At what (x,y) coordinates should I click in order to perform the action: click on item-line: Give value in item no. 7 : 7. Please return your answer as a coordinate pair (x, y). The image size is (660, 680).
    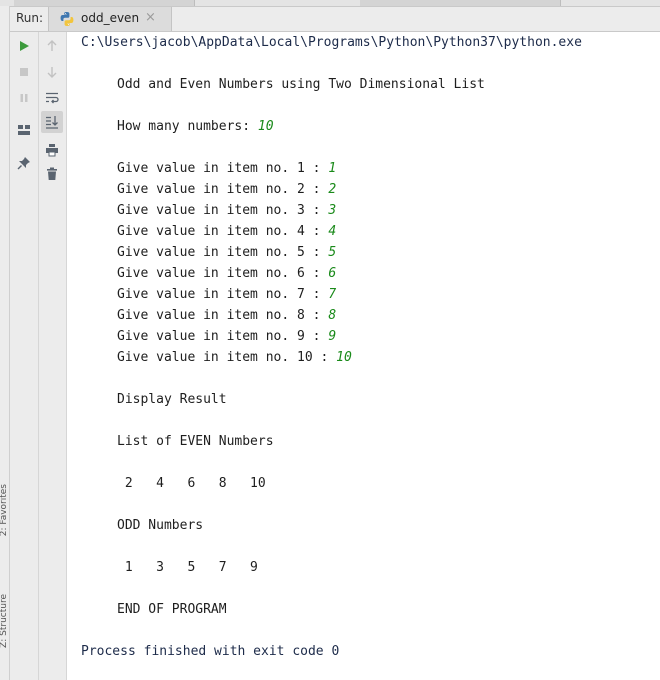
    Looking at the image, I should click on (226, 294).